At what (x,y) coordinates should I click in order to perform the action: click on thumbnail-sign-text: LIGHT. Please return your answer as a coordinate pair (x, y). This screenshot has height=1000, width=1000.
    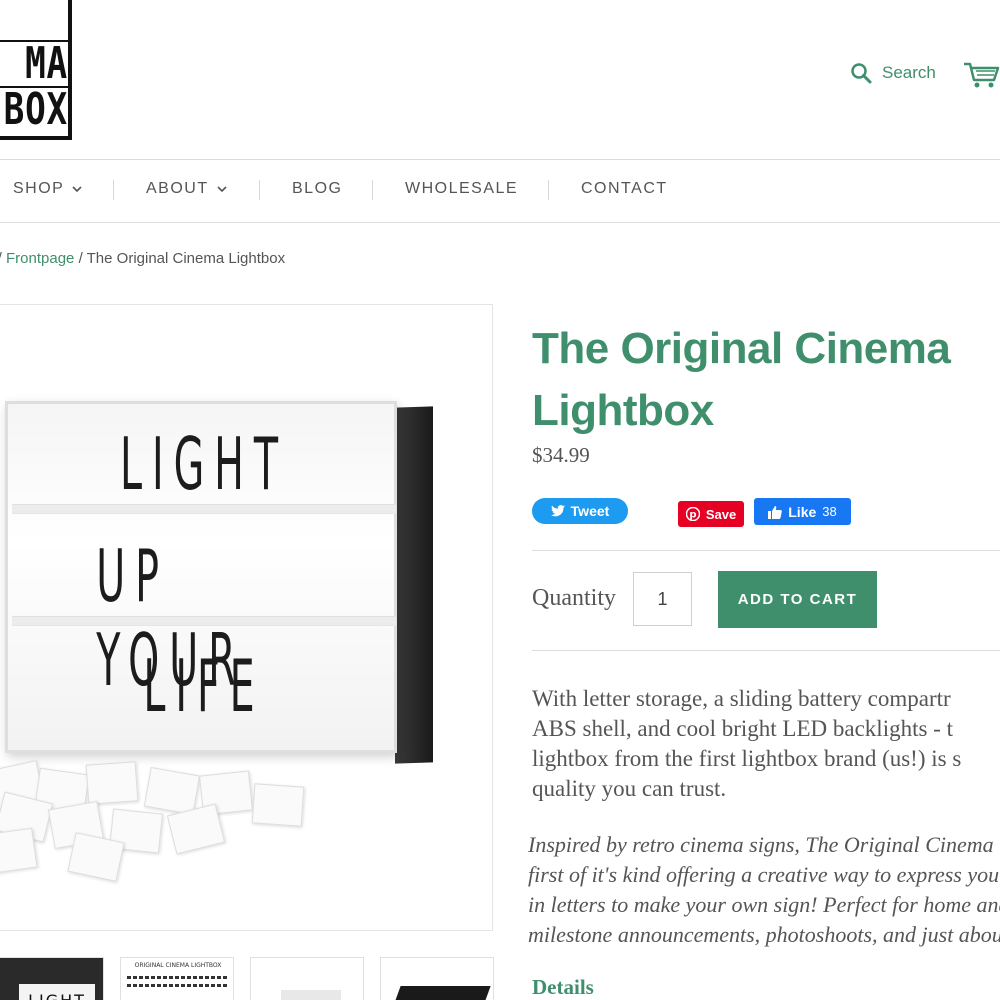
    Looking at the image, I should click on (57, 992).